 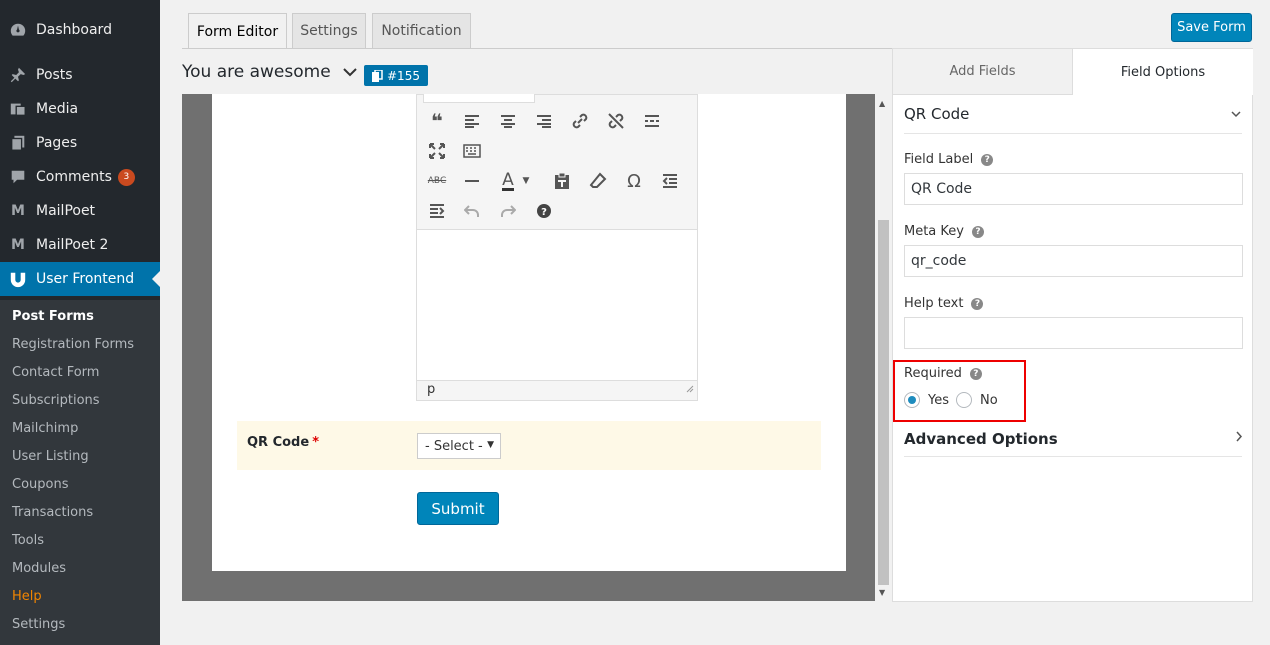 I want to click on submenu-mailchimp: Mailchimp, so click(x=45, y=429).